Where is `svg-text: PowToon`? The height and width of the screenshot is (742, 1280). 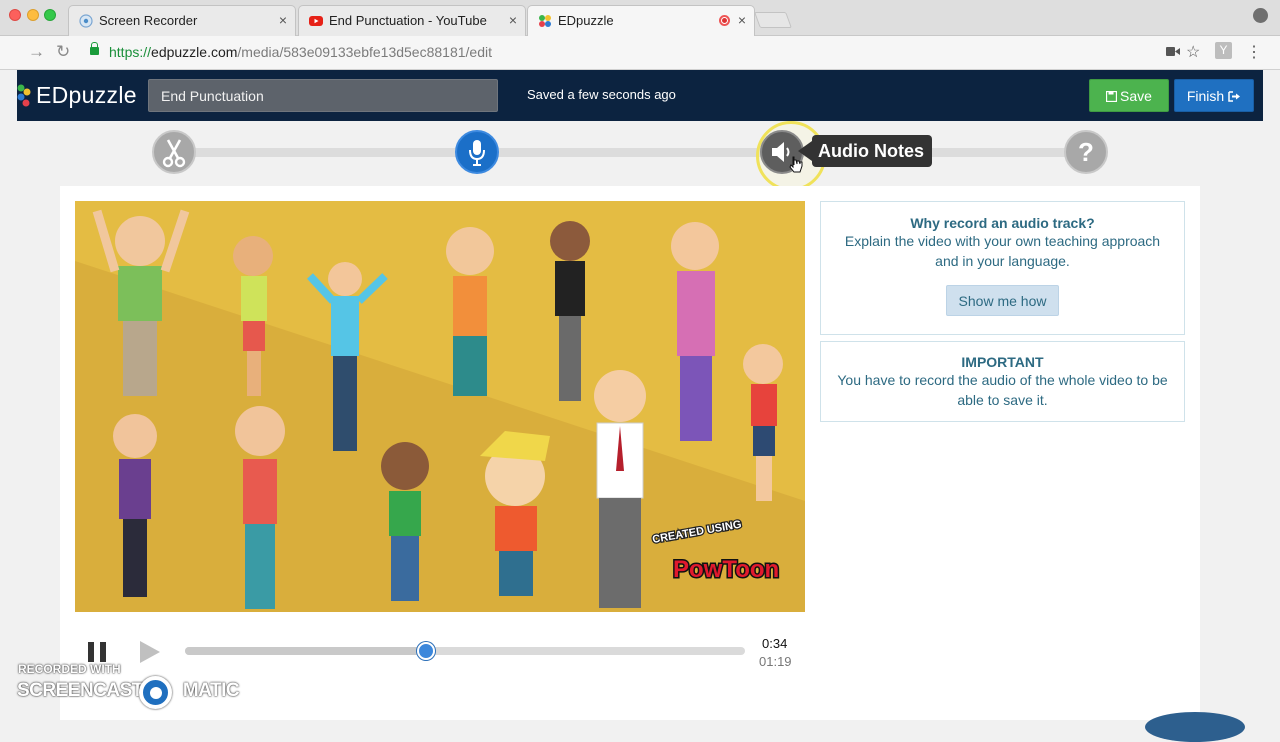
svg-text: PowToon is located at coordinates (726, 569).